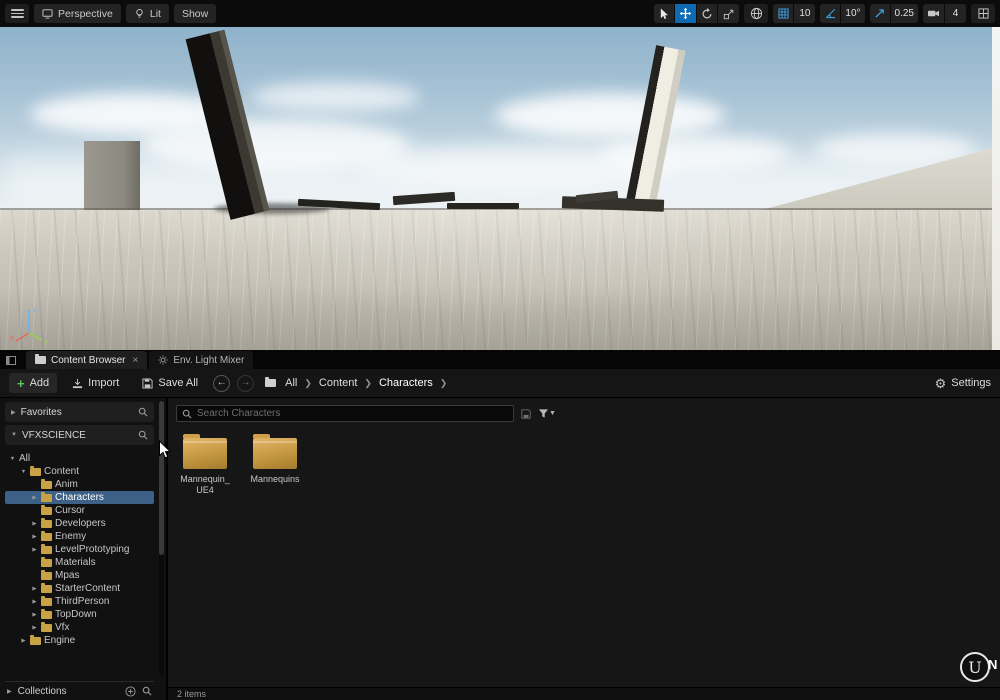 The height and width of the screenshot is (700, 1000). What do you see at coordinates (95, 383) in the screenshot?
I see `import-button: Import` at bounding box center [95, 383].